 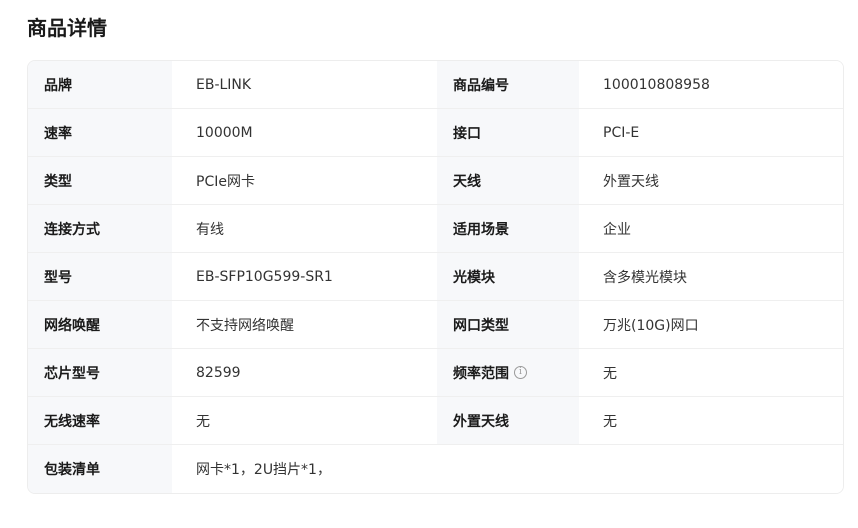 I want to click on info-circle-icon: i, so click(x=520, y=372).